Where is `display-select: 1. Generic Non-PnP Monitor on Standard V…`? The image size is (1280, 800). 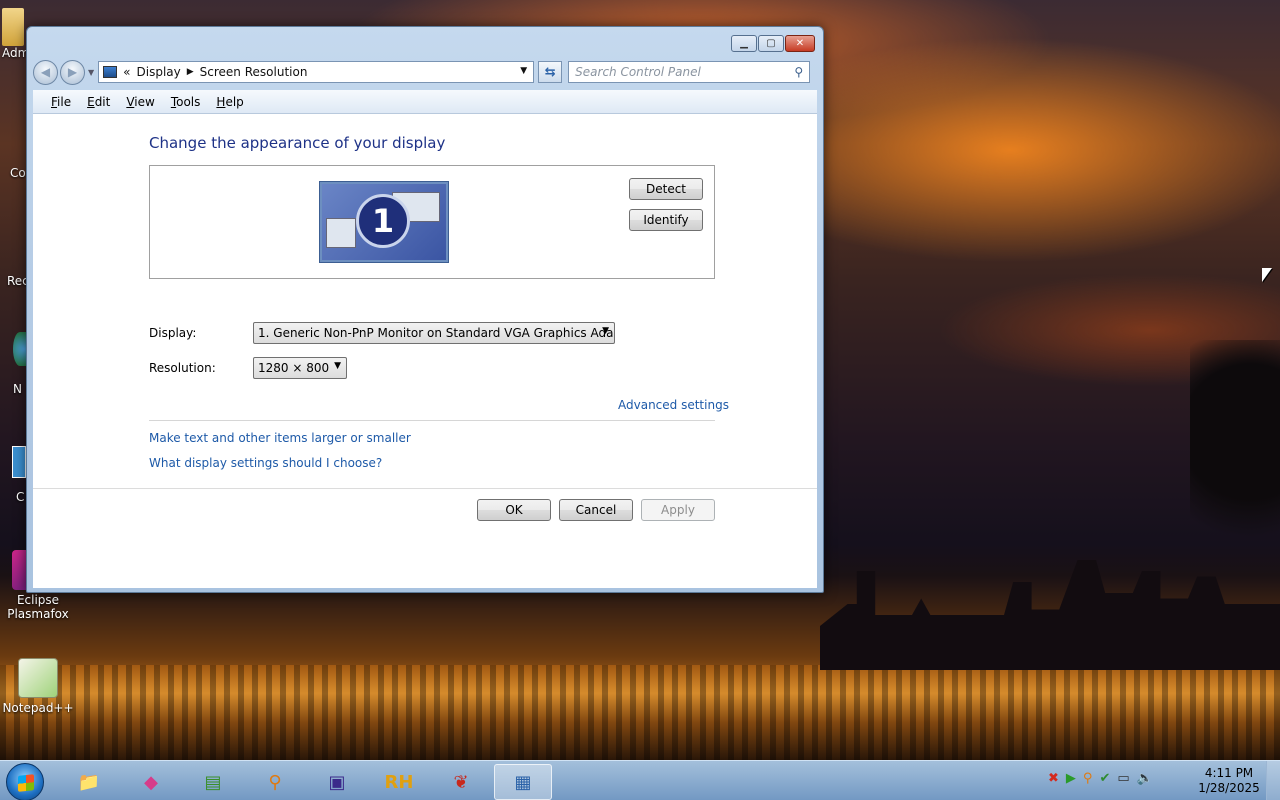
display-select: 1. Generic Non-PnP Monitor on Standard V… is located at coordinates (434, 333).